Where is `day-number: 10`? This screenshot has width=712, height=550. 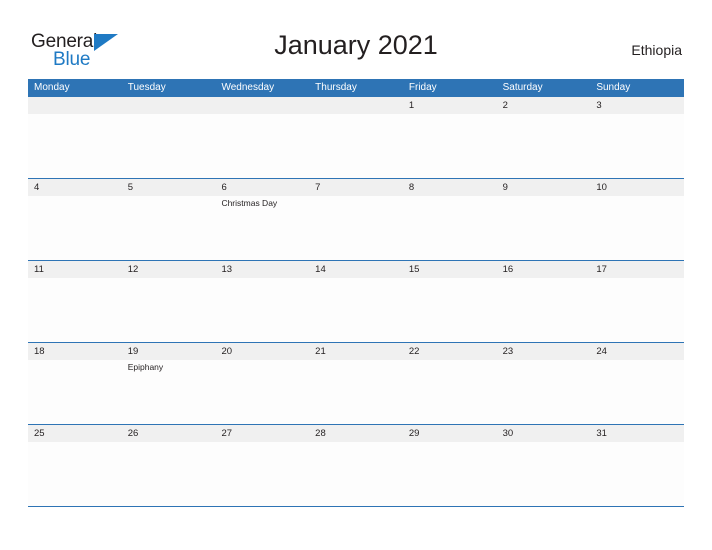
day-number: 10 is located at coordinates (637, 187).